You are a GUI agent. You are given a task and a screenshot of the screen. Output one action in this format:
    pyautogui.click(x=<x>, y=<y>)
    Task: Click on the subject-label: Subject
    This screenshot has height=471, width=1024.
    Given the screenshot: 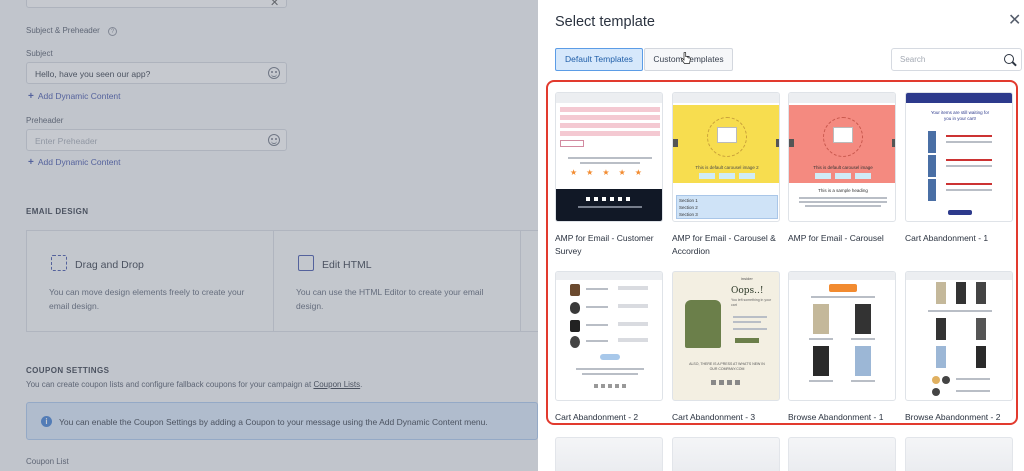 What is the action you would take?
    pyautogui.click(x=39, y=53)
    